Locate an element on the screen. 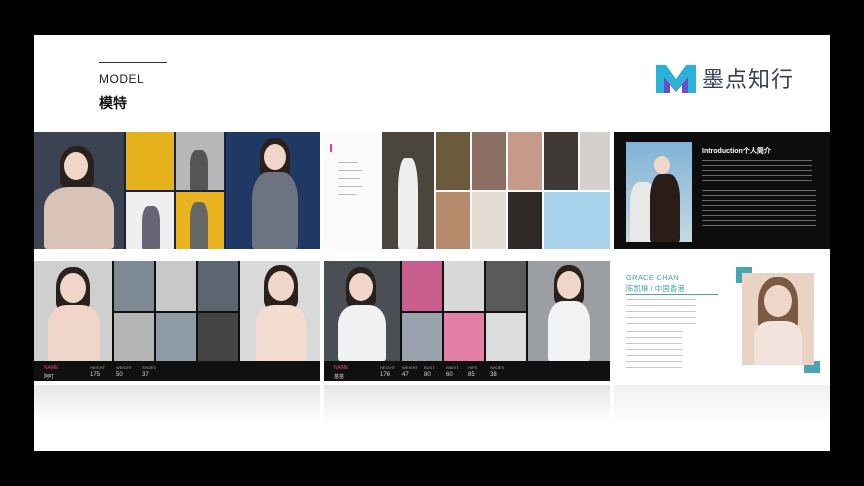  model-panel-4: NAME 阿叮 HEIGHT WEIGHT SHOES 175 50 37 is located at coordinates (177, 321).